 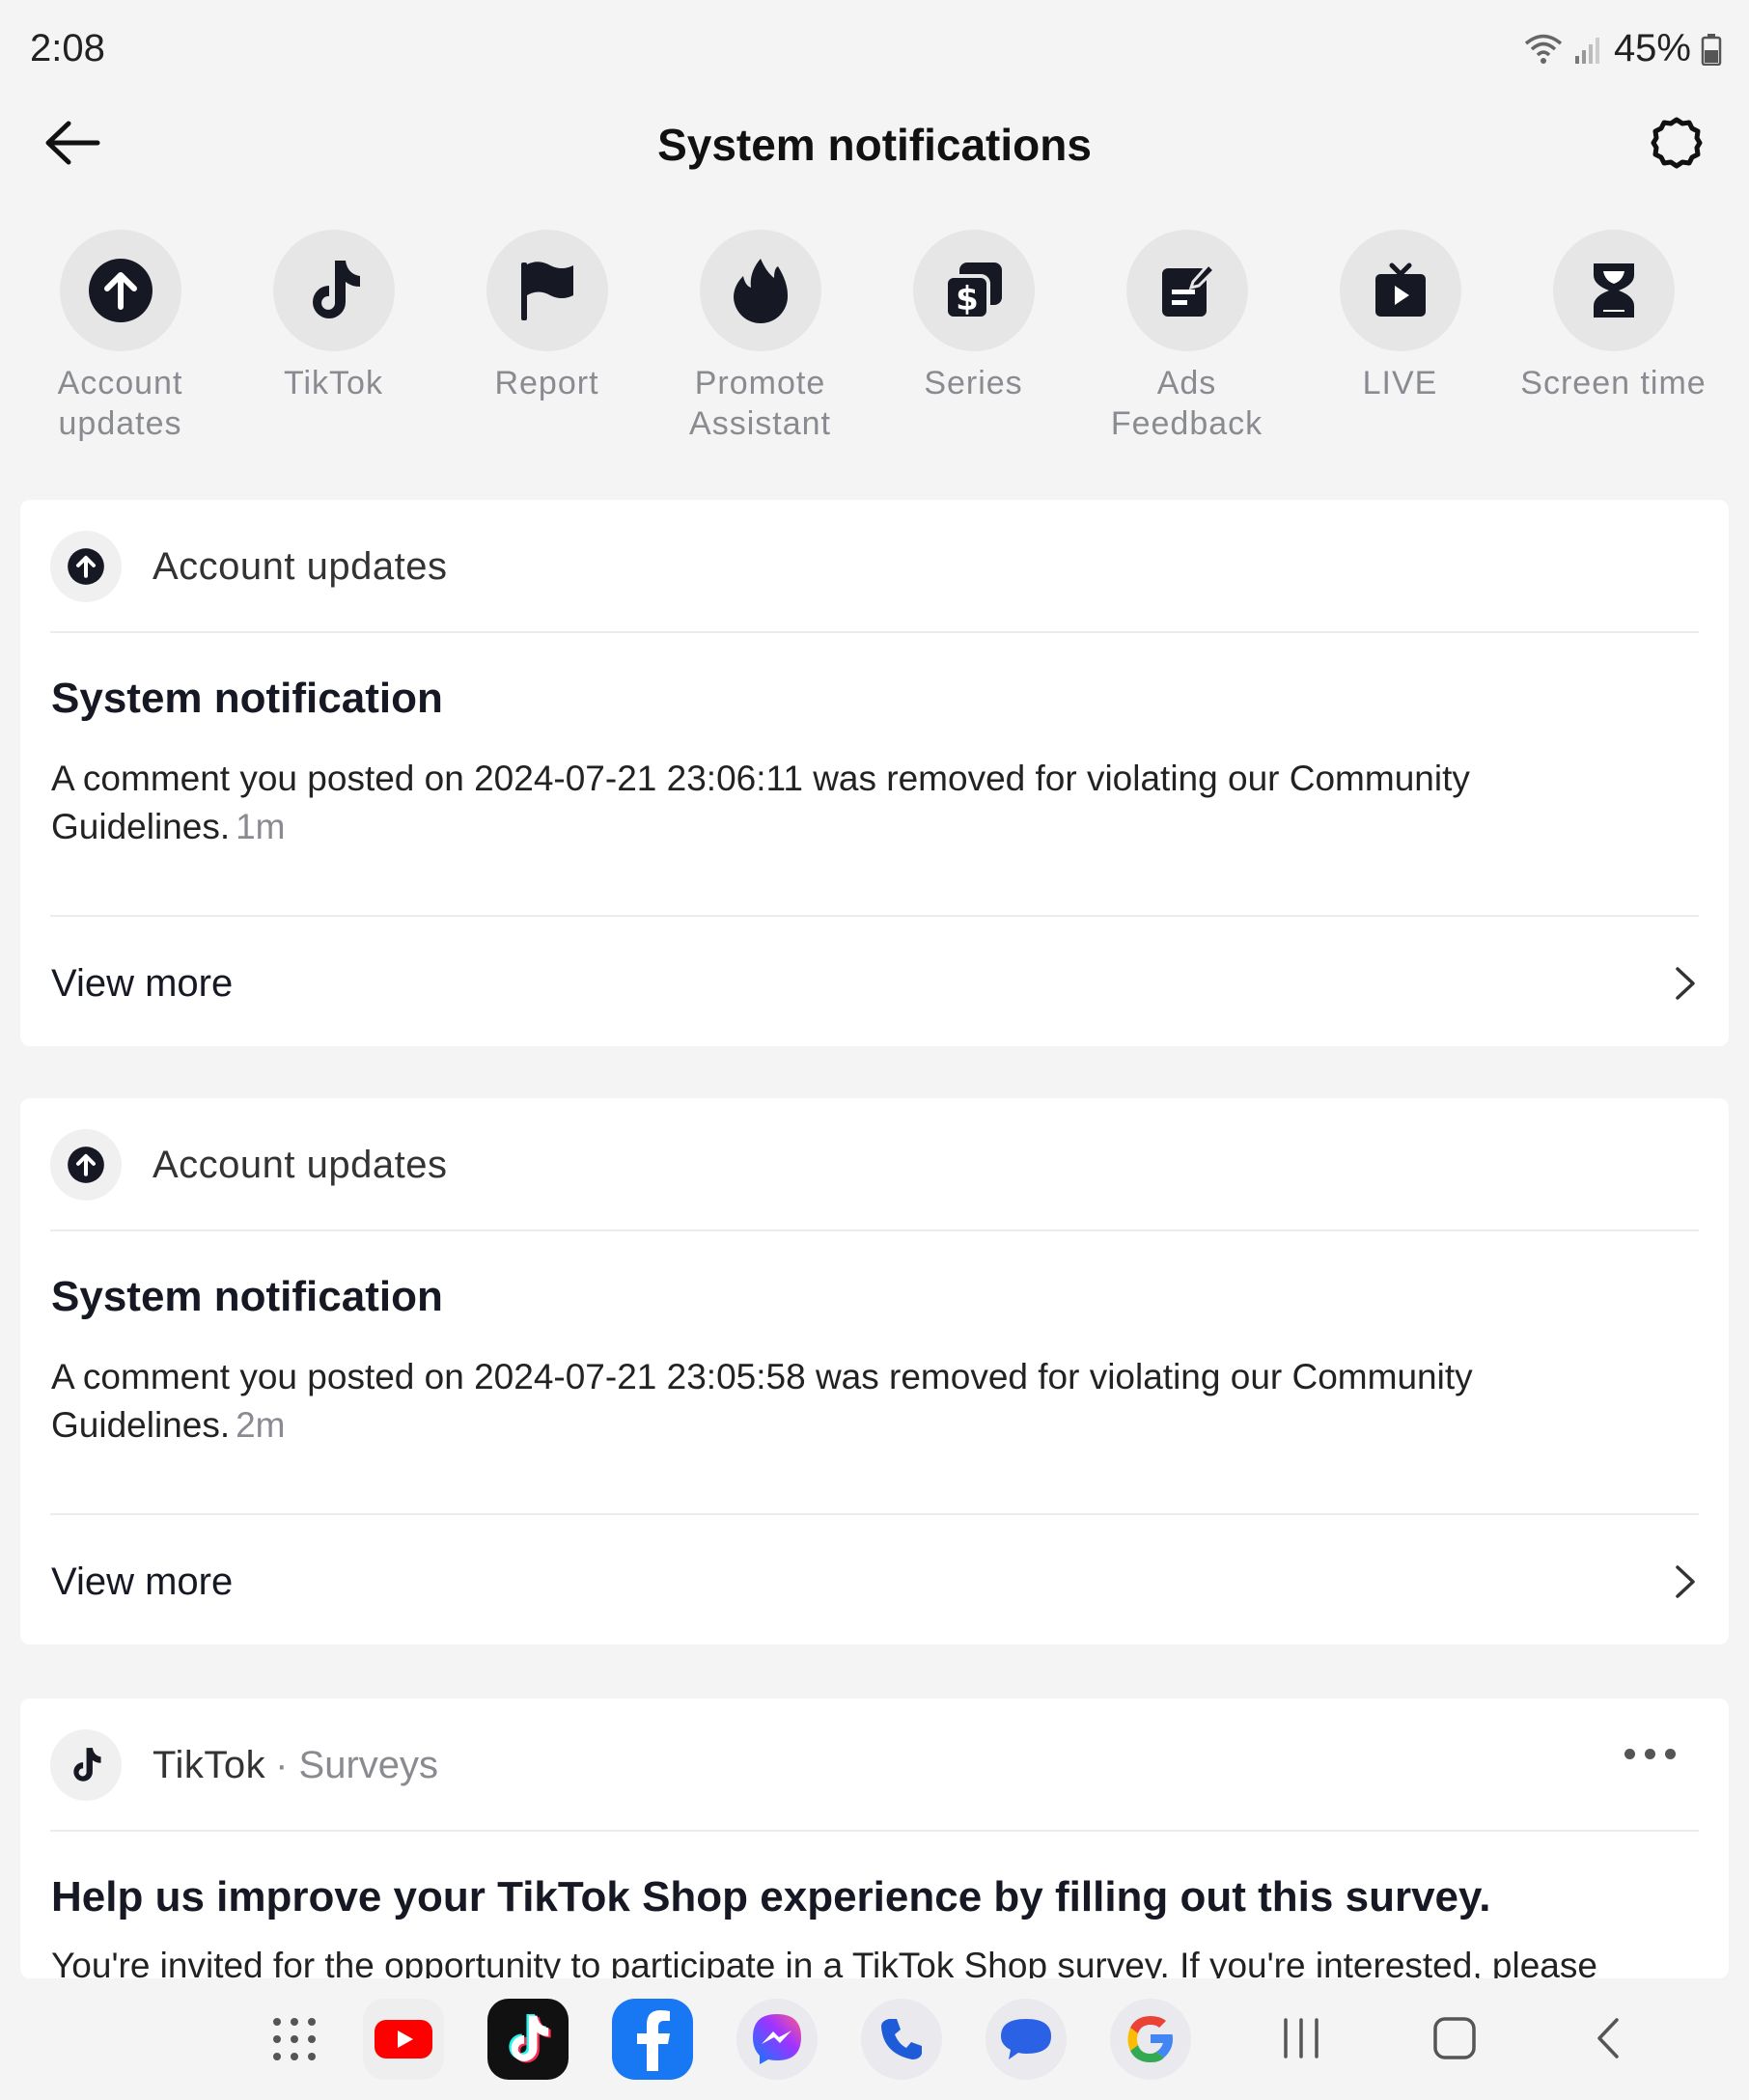 I want to click on category-label: TikTok, so click(x=333, y=383).